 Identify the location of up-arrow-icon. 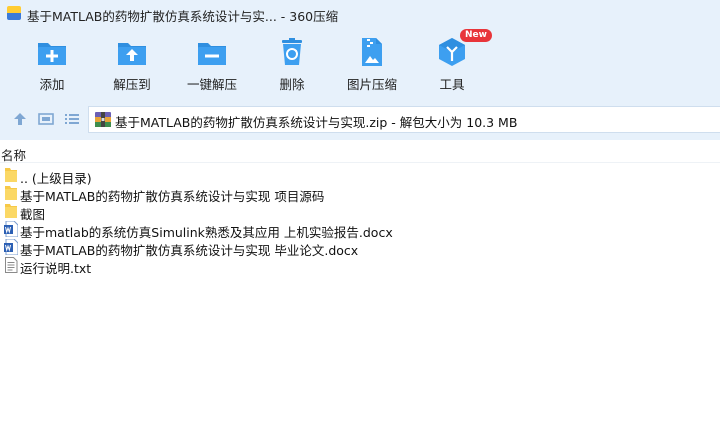
(20, 119).